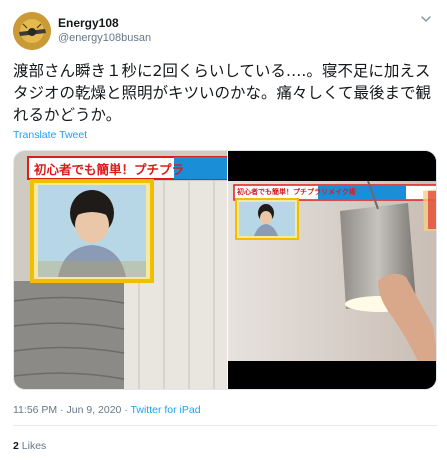  I want to click on user-handle: @energy108busan, so click(104, 38).